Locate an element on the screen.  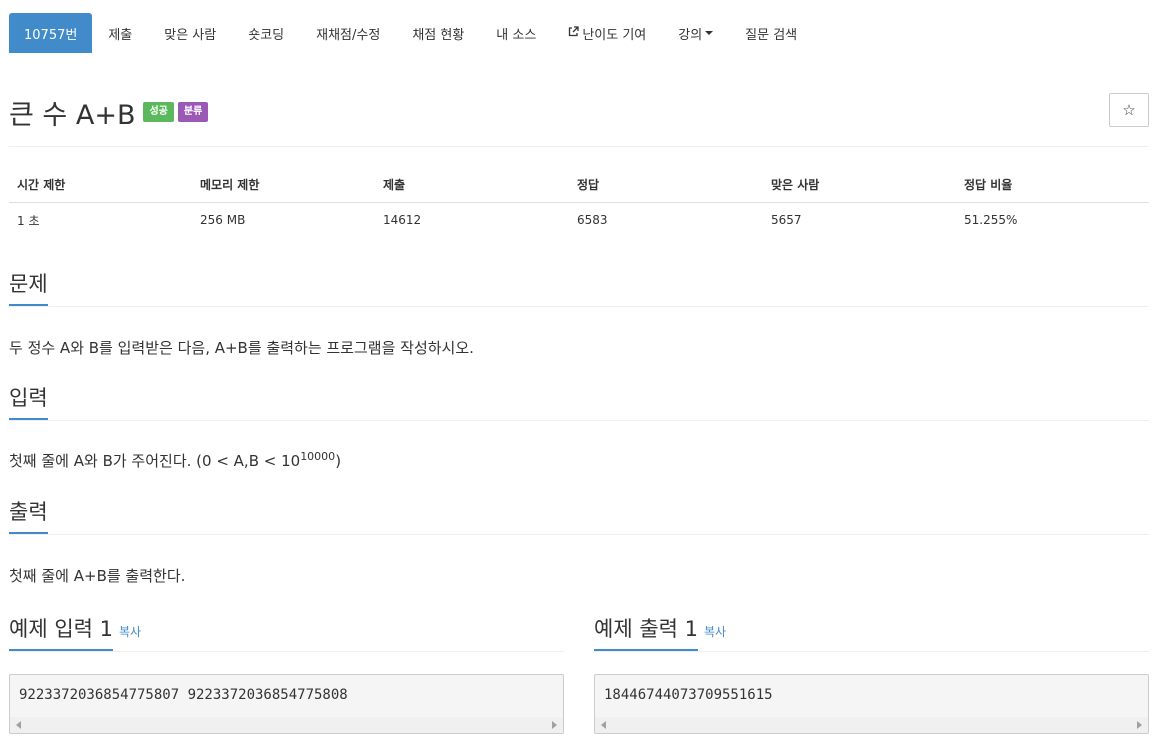
description-section-header: 문제 is located at coordinates (579, 287).